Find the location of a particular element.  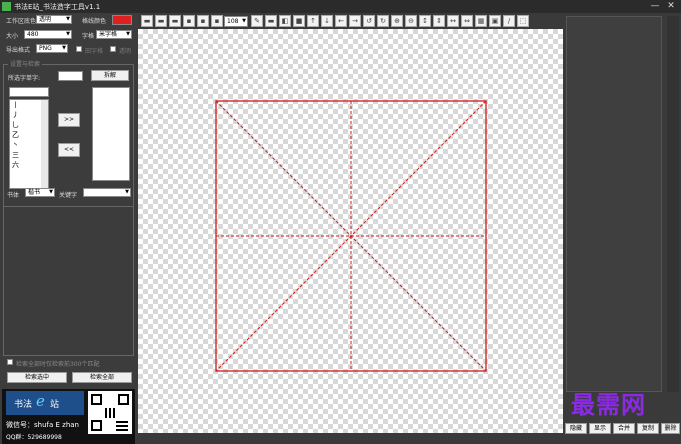

tianzige-checkbox is located at coordinates (79, 49).